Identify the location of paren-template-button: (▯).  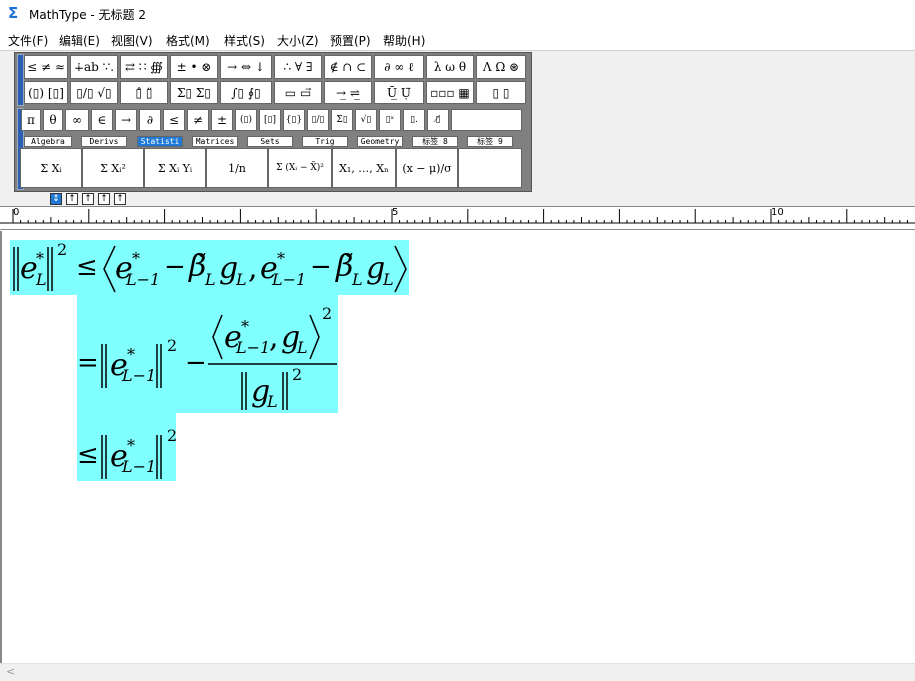
(246, 120).